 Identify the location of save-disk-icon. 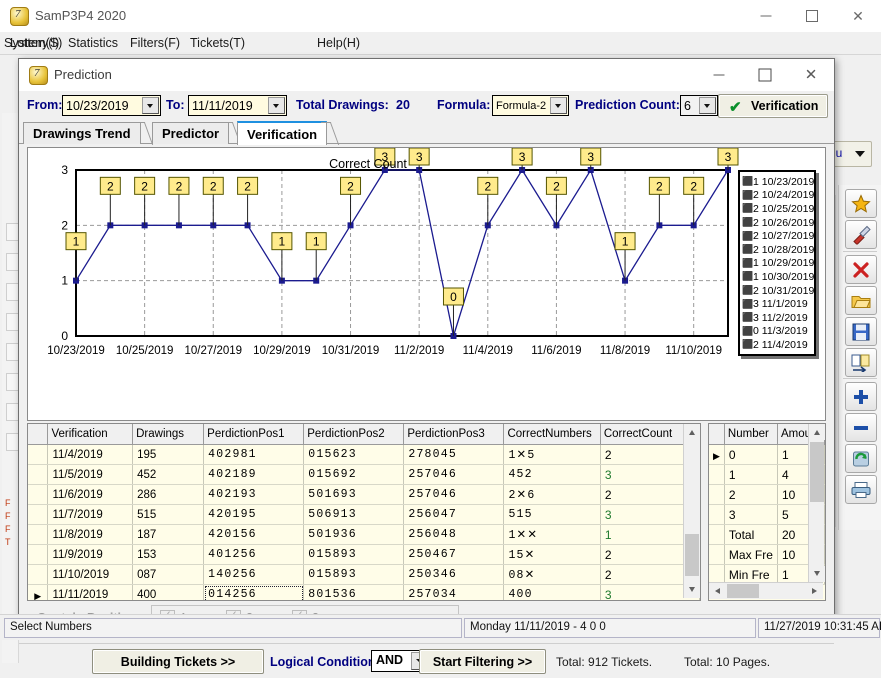
(861, 331).